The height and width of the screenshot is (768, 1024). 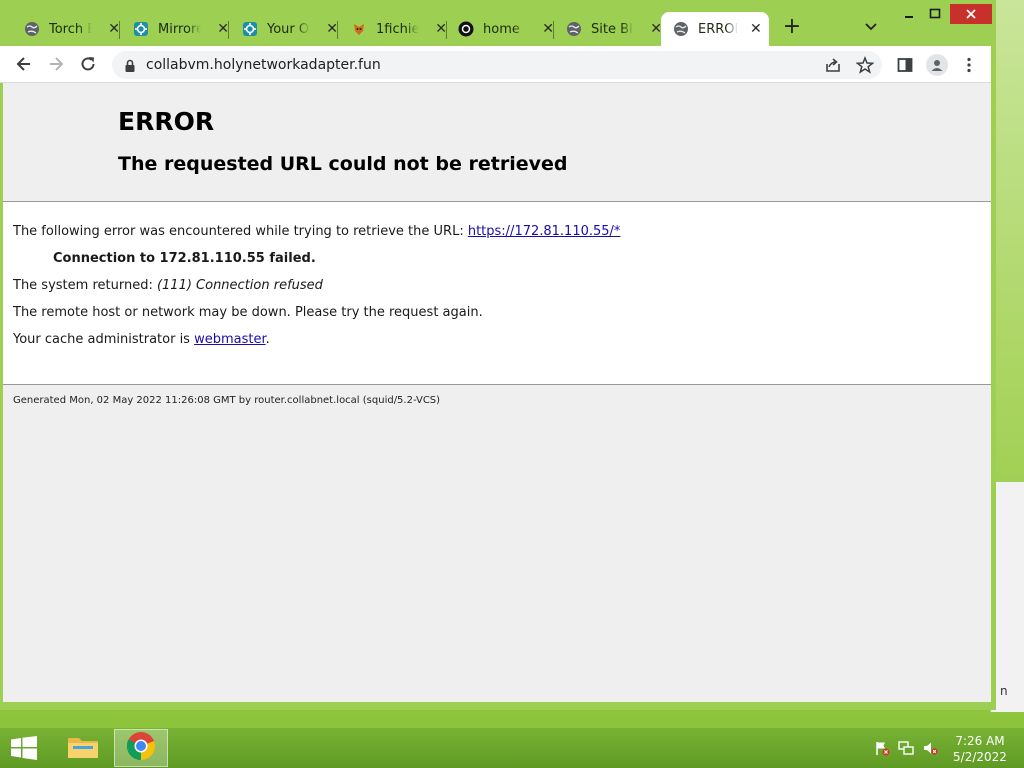 I want to click on file-explorer-taskbar-button, so click(x=83, y=748).